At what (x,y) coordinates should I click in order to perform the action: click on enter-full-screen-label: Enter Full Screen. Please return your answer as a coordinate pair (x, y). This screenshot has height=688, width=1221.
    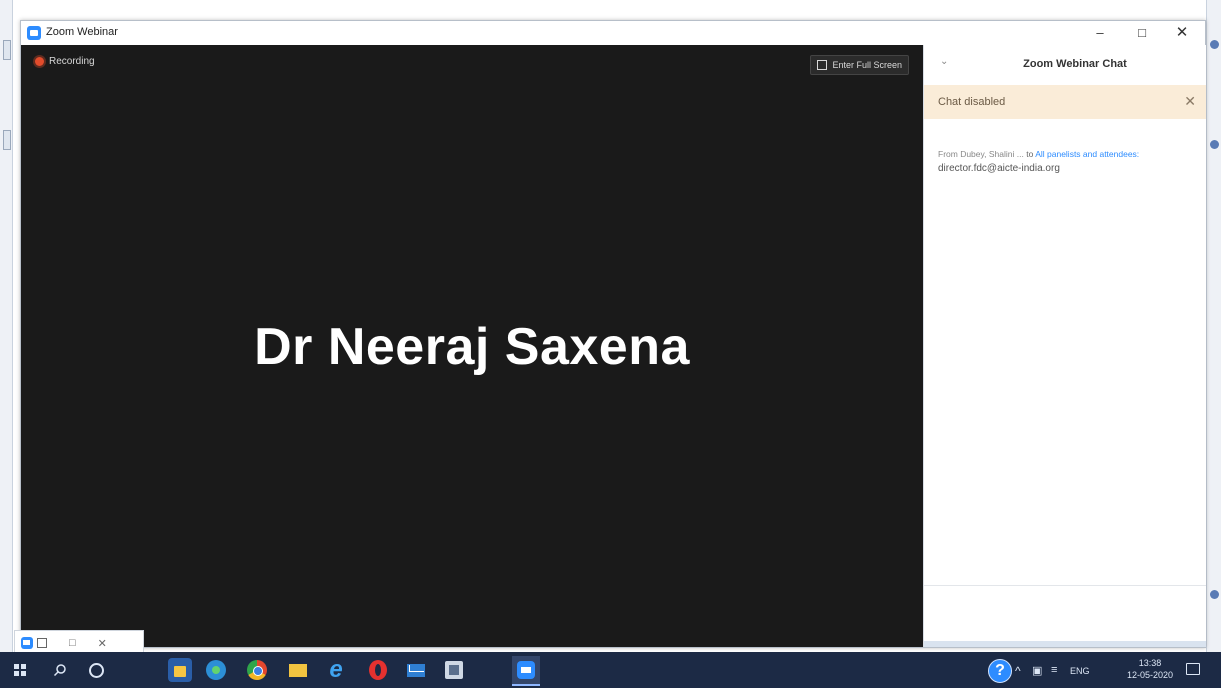
    Looking at the image, I should click on (867, 65).